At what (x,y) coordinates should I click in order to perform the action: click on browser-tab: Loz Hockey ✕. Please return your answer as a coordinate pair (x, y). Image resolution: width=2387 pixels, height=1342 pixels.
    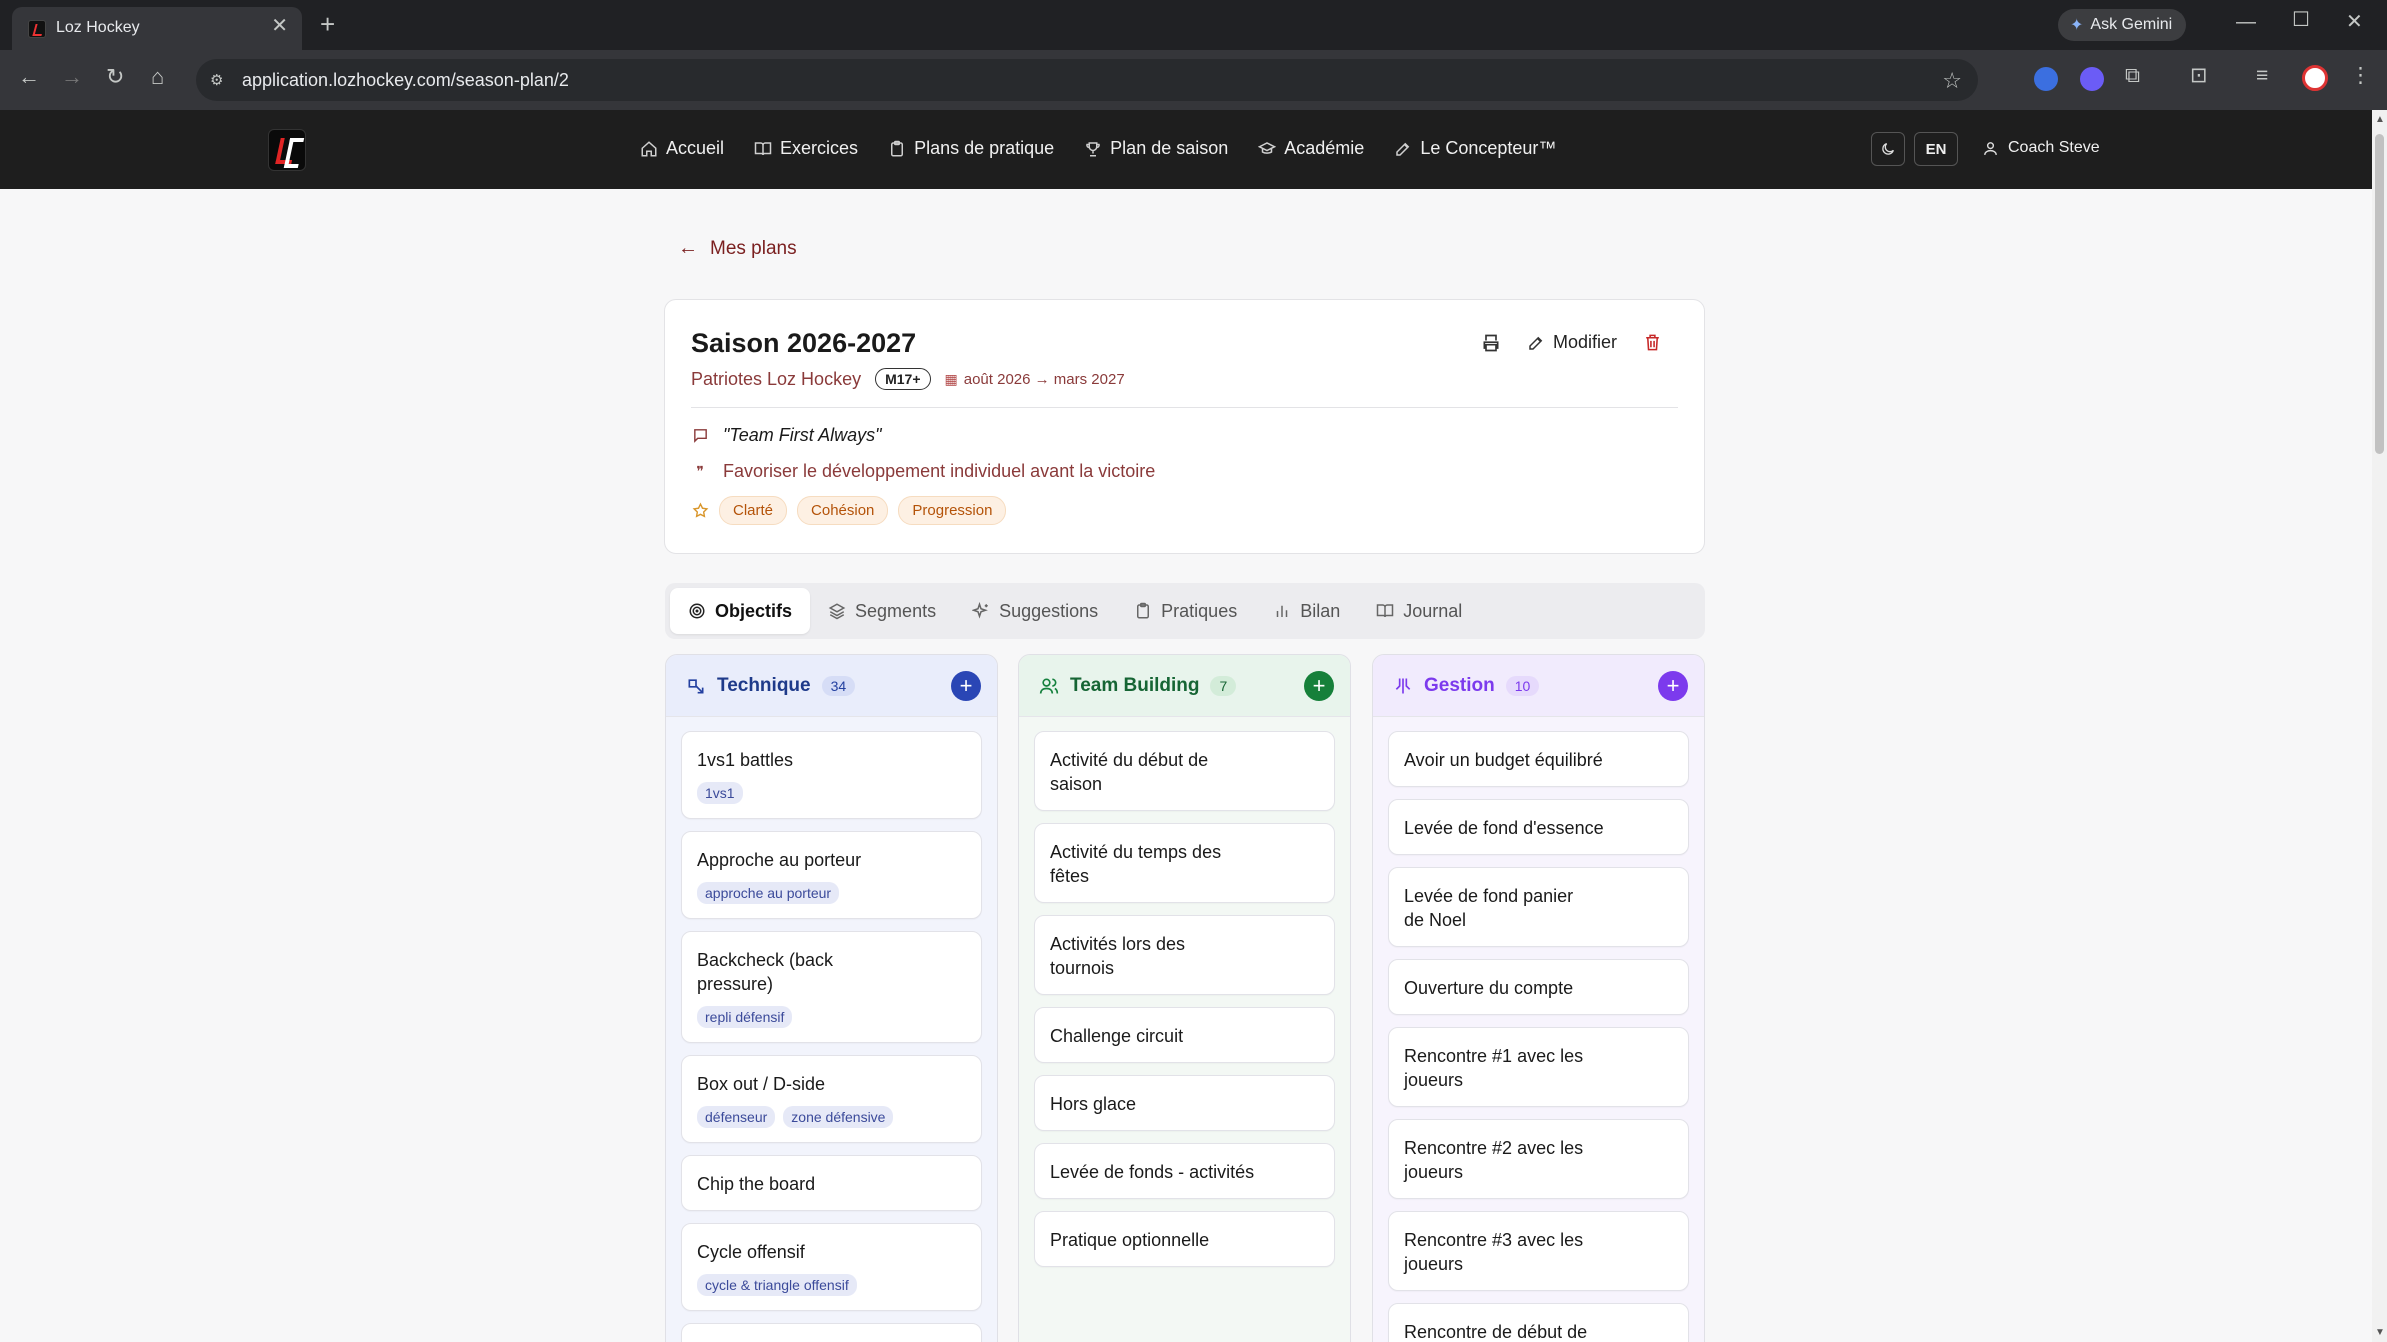
    Looking at the image, I should click on (157, 28).